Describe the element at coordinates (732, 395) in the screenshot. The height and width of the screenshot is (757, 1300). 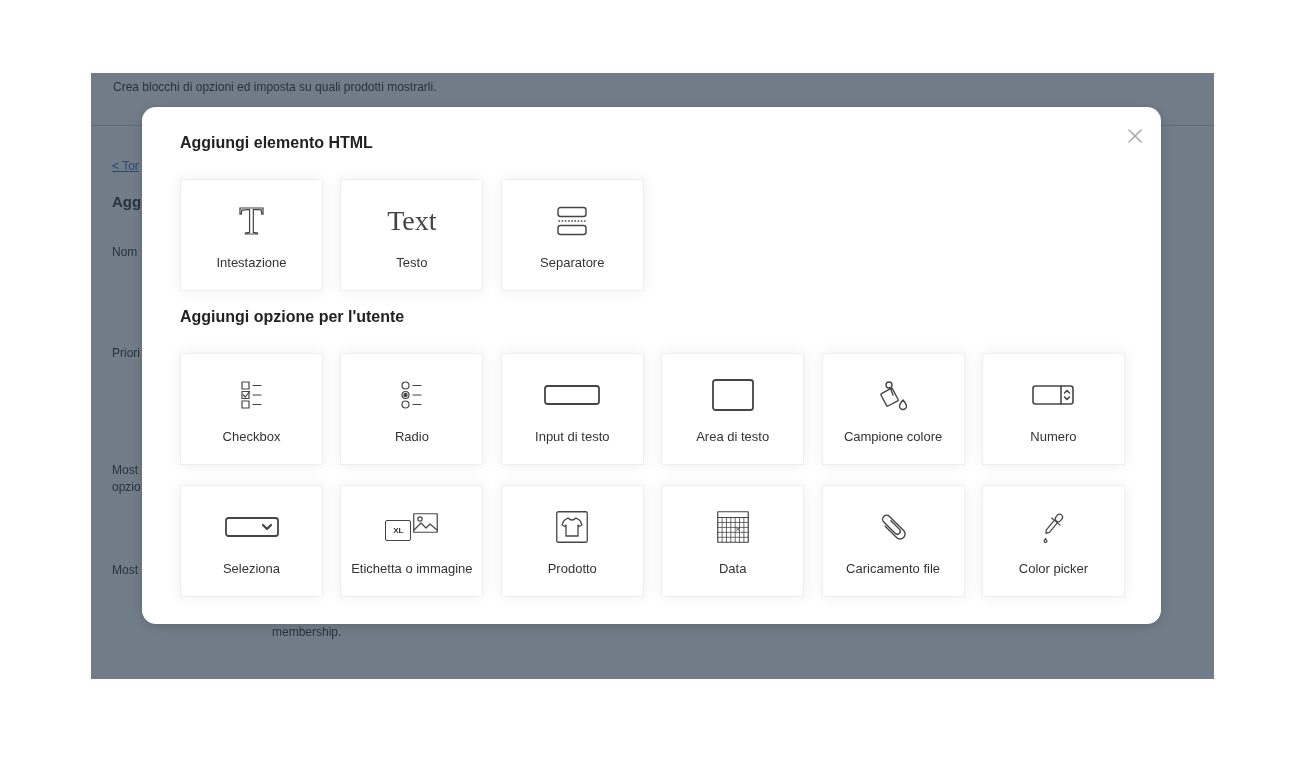
I see `large-box-icon` at that location.